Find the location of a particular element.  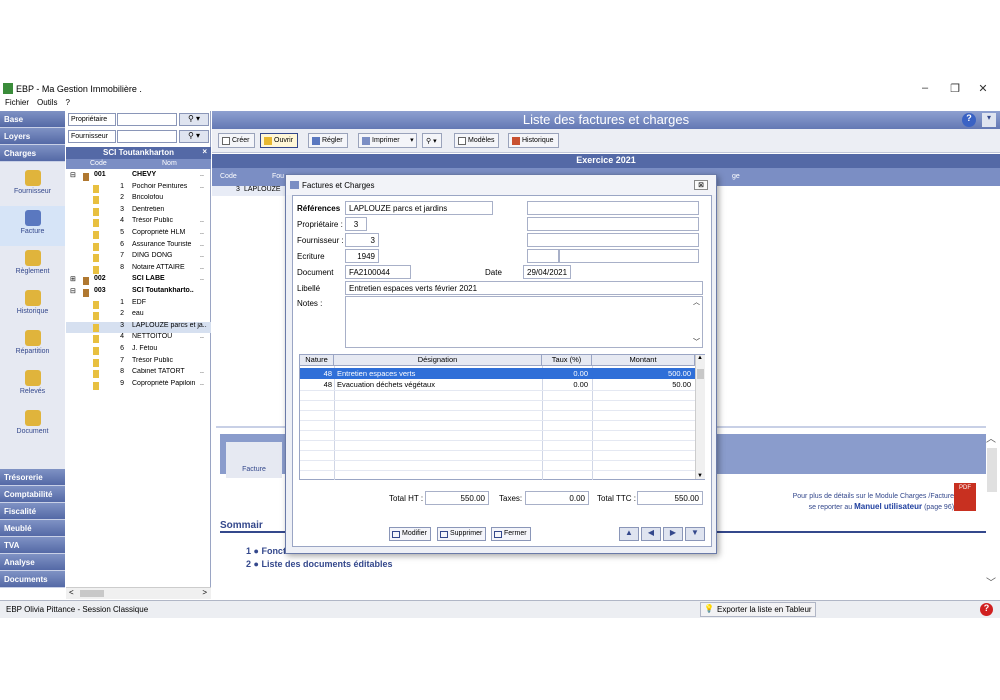

tree-item-row: 1 EDF is located at coordinates (138, 305).